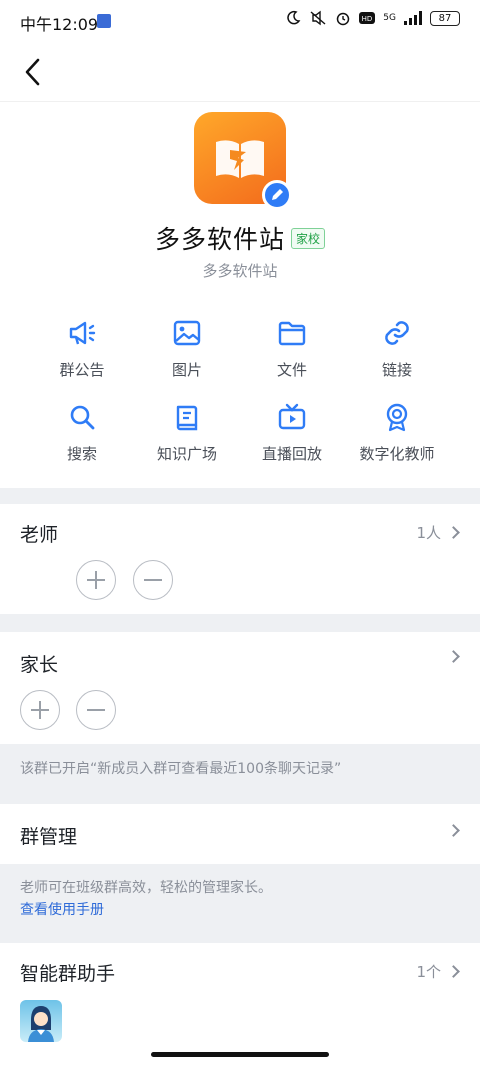  What do you see at coordinates (186, 370) in the screenshot?
I see `action-label: 图片` at bounding box center [186, 370].